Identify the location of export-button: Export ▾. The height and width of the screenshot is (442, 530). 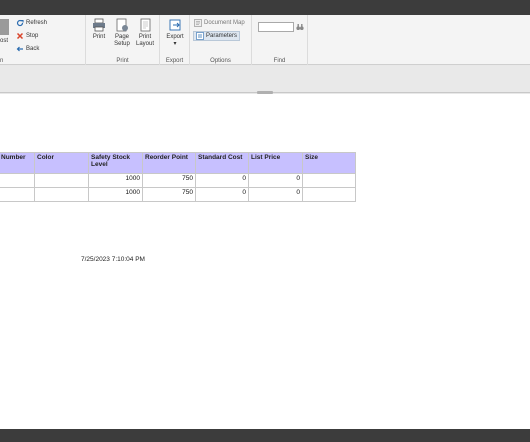
(175, 33).